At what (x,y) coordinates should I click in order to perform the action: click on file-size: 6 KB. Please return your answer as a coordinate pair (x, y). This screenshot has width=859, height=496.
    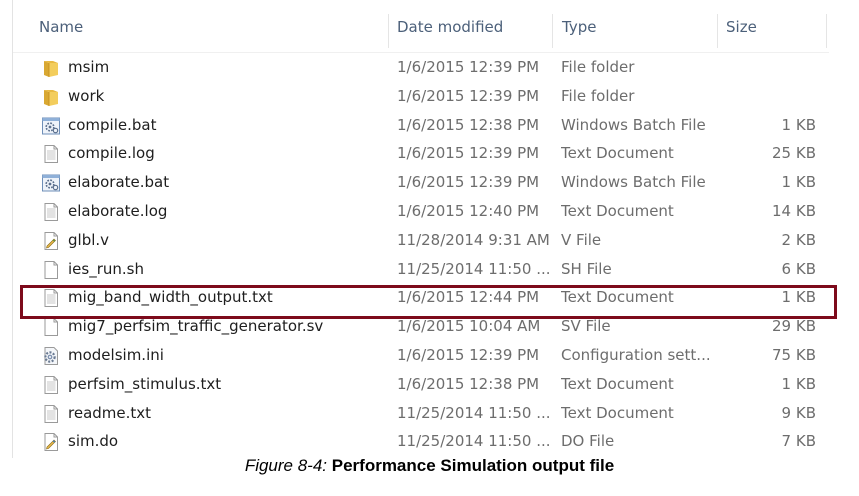
    Looking at the image, I should click on (798, 268).